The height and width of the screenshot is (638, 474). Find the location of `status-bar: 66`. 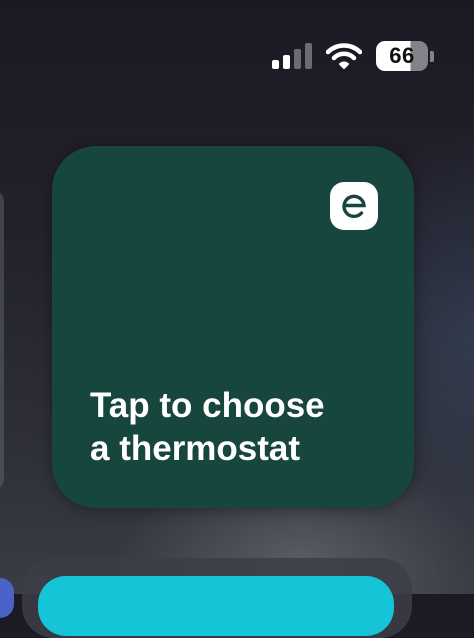

status-bar: 66 is located at coordinates (353, 56).